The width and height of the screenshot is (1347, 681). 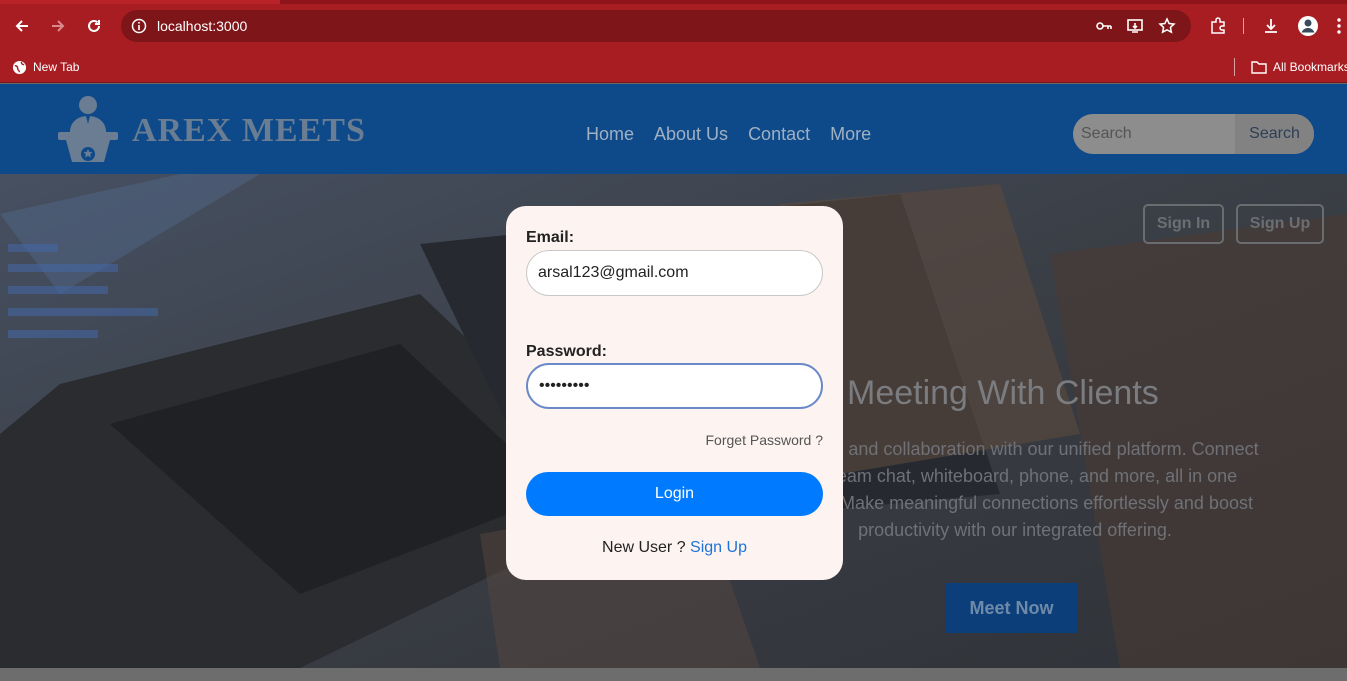 What do you see at coordinates (674, 386) in the screenshot?
I see `password-field` at bounding box center [674, 386].